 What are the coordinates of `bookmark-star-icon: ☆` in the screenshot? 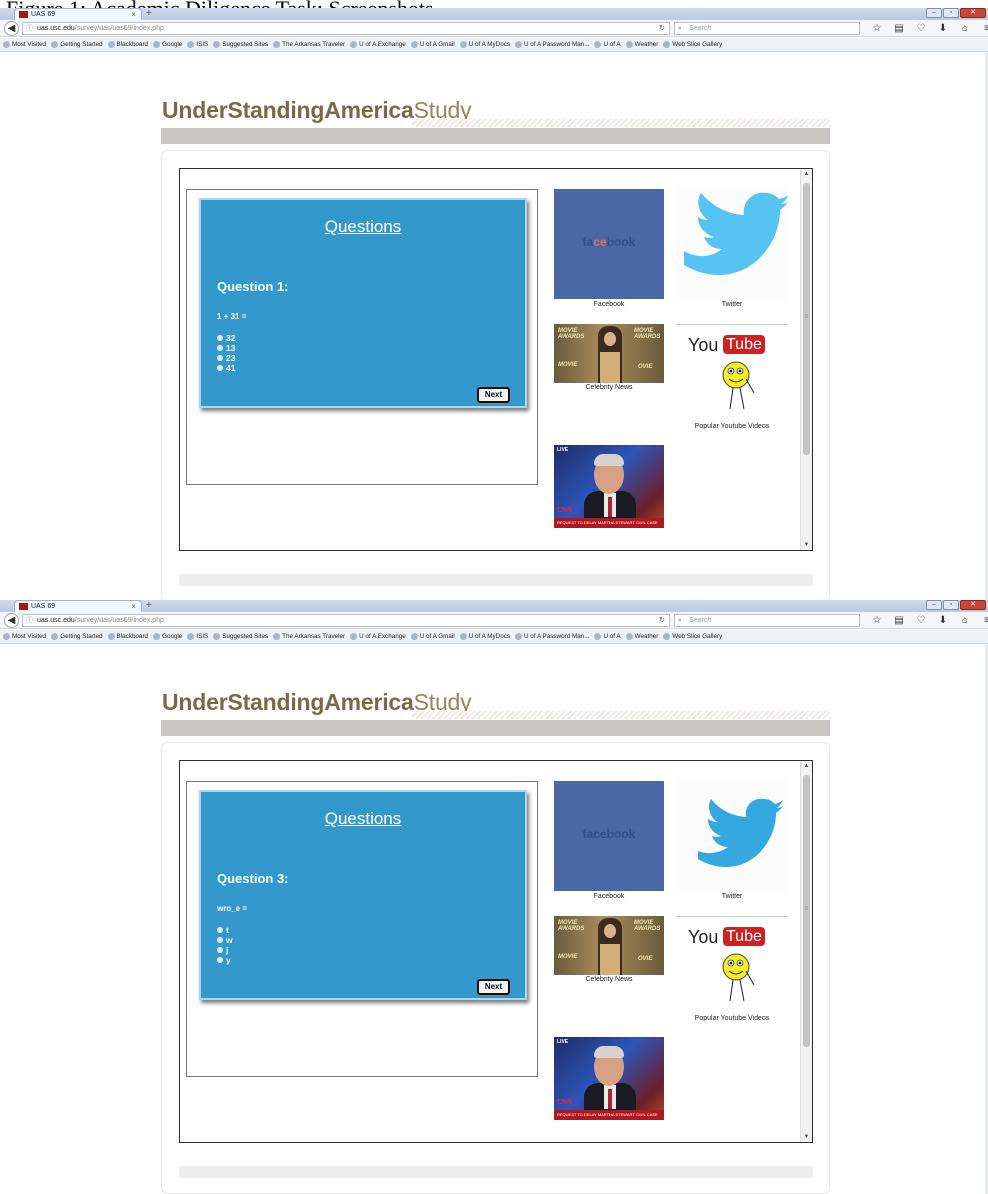 It's located at (877, 620).